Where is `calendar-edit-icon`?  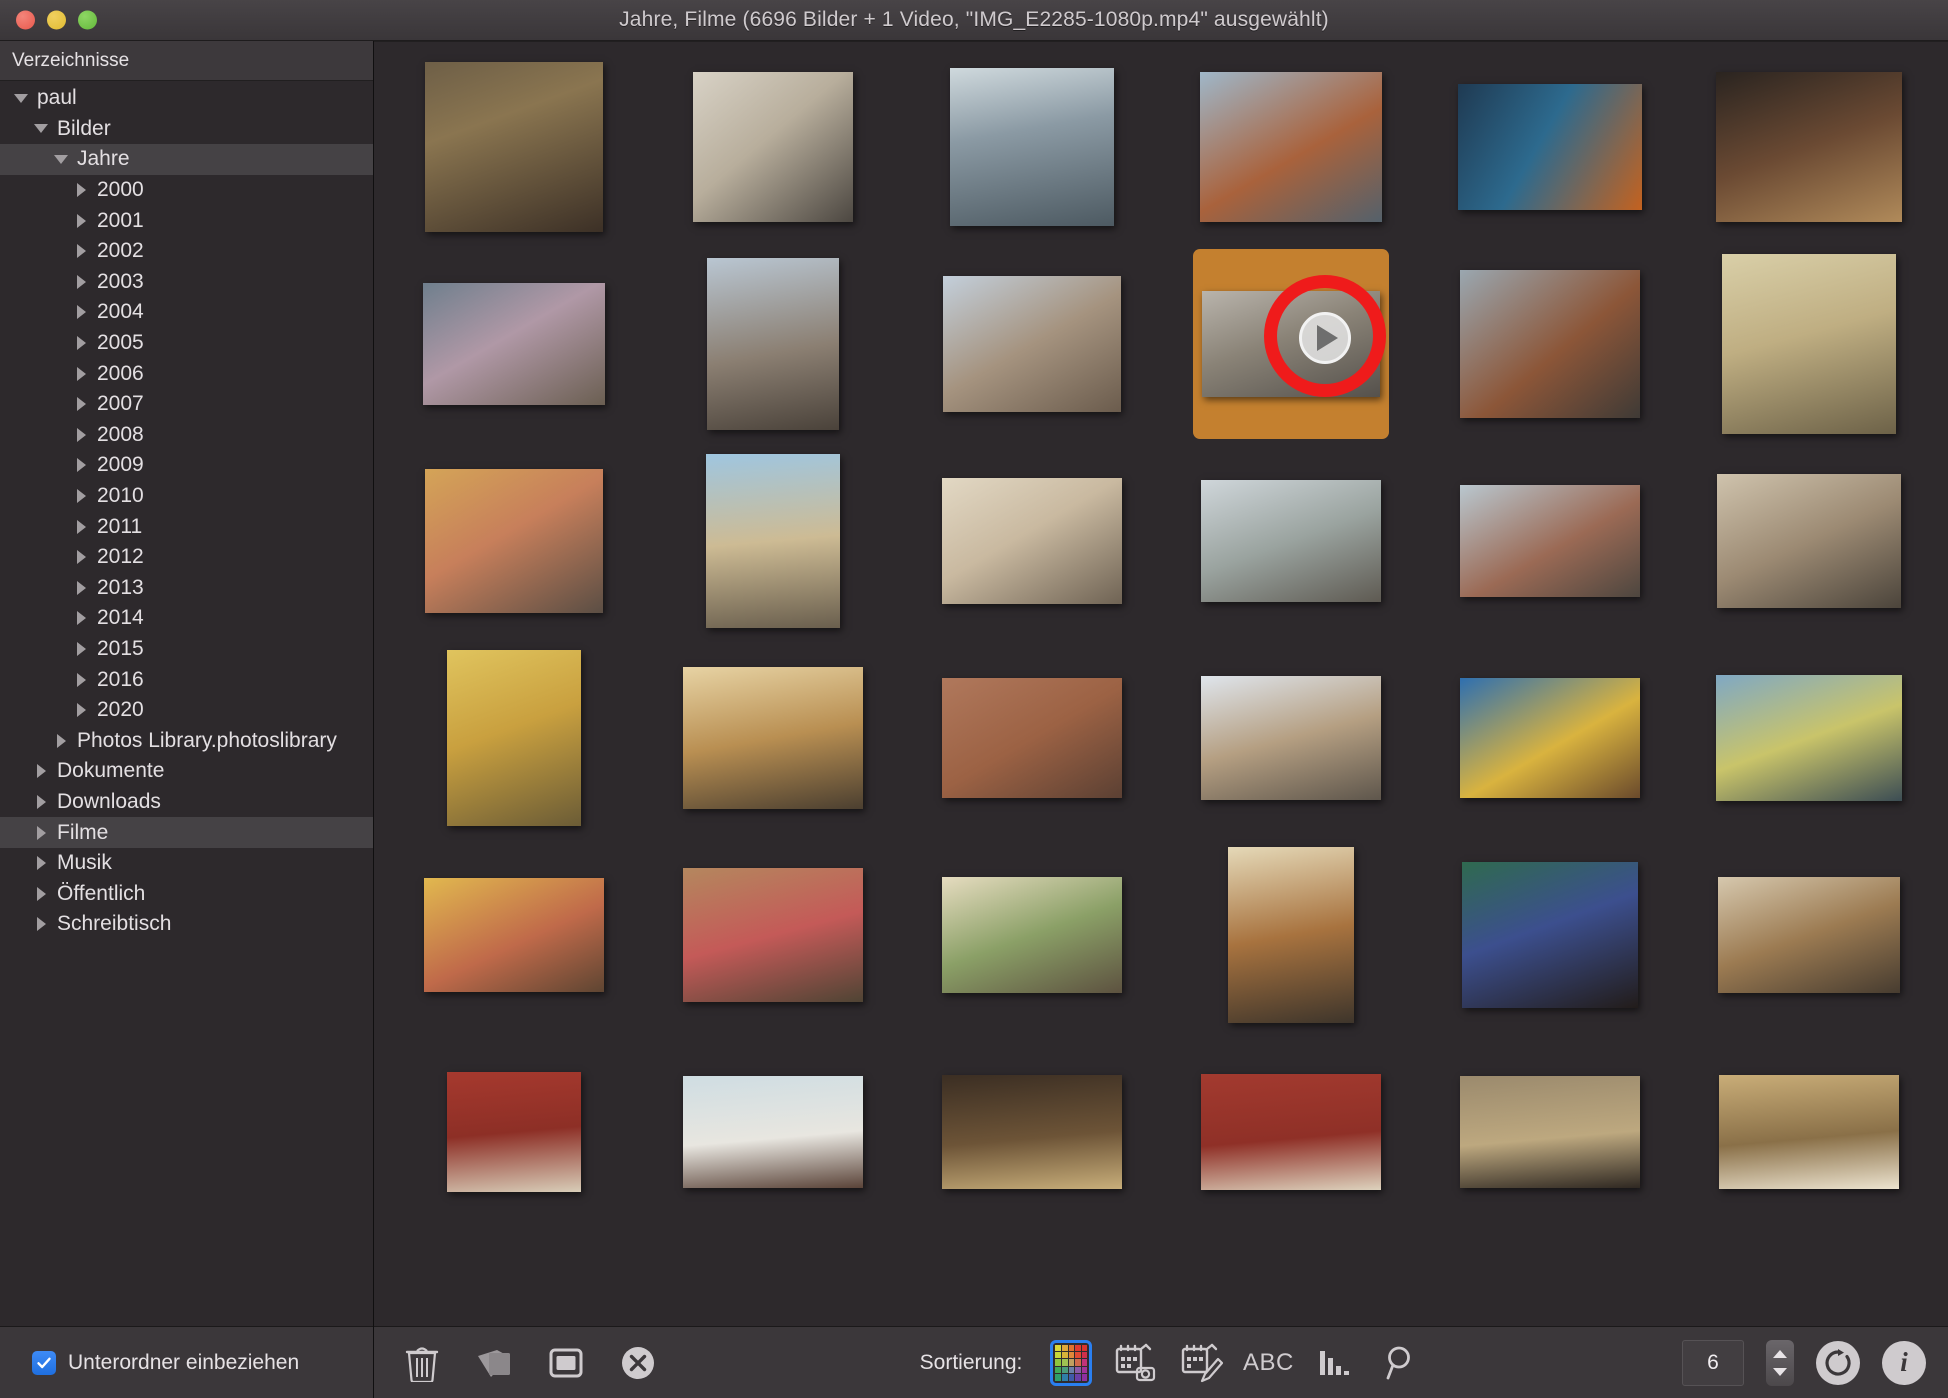
calendar-edit-icon is located at coordinates (1202, 1363).